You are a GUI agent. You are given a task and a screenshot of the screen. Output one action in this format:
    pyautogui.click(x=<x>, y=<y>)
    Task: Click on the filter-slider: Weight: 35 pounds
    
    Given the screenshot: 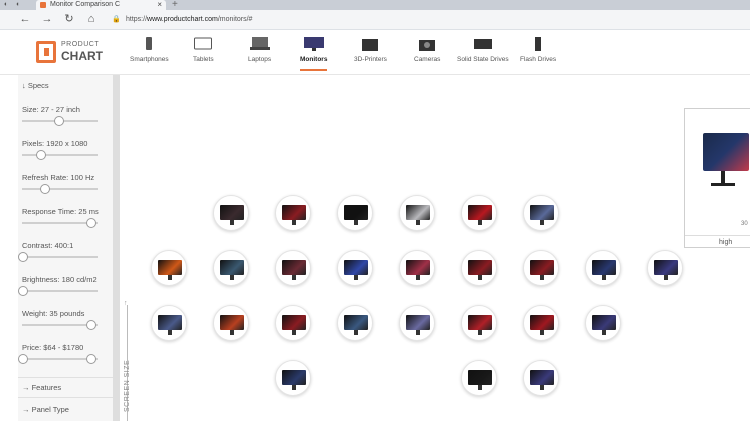 What is the action you would take?
    pyautogui.click(x=68, y=319)
    